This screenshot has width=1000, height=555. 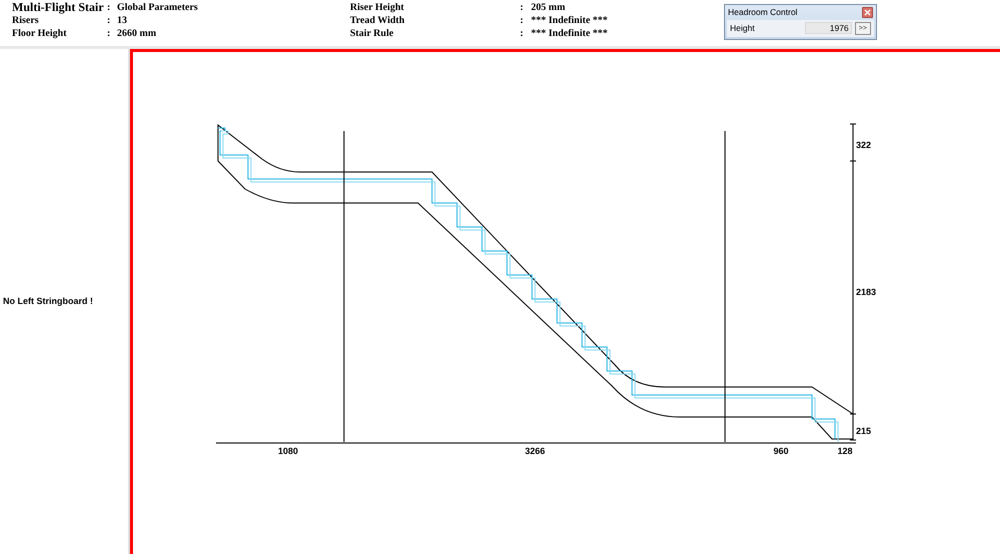 I want to click on app-title: Multi-Flight Stair, so click(x=58, y=7).